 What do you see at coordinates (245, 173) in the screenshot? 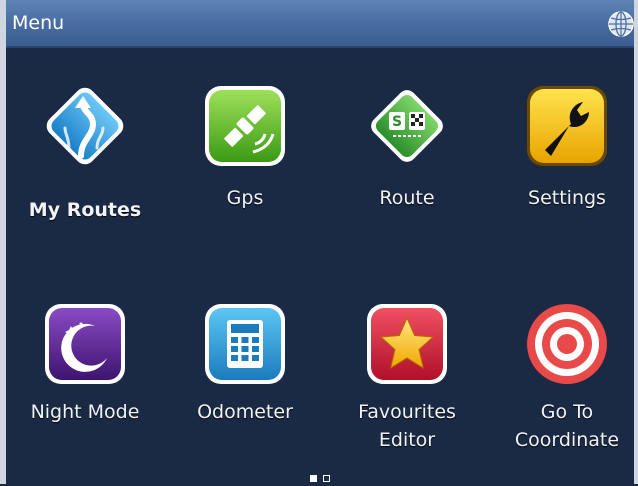
I see `menu-item-gps: Gps` at bounding box center [245, 173].